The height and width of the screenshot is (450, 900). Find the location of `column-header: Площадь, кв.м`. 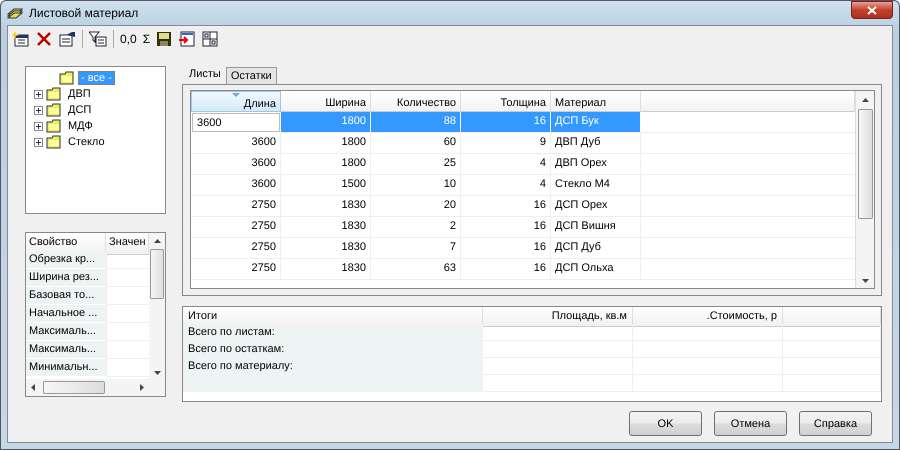

column-header: Площадь, кв.м is located at coordinates (558, 317).